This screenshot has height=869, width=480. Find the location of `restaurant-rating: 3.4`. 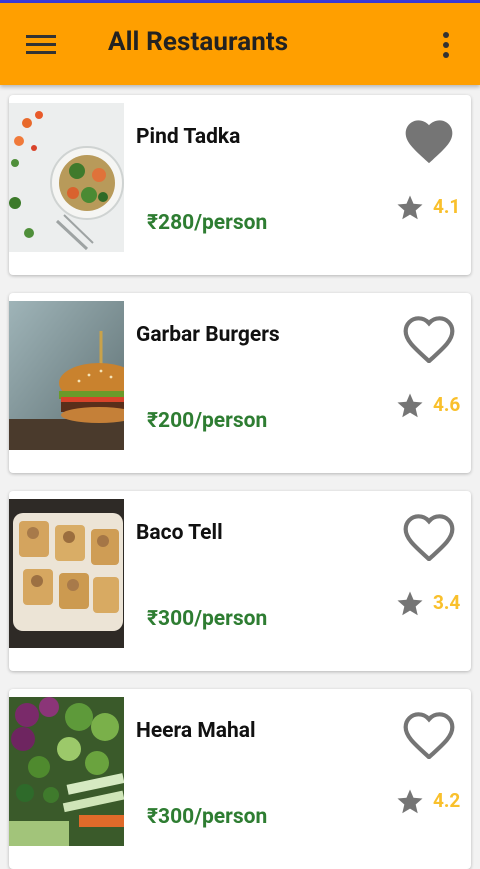

restaurant-rating: 3.4 is located at coordinates (447, 602).